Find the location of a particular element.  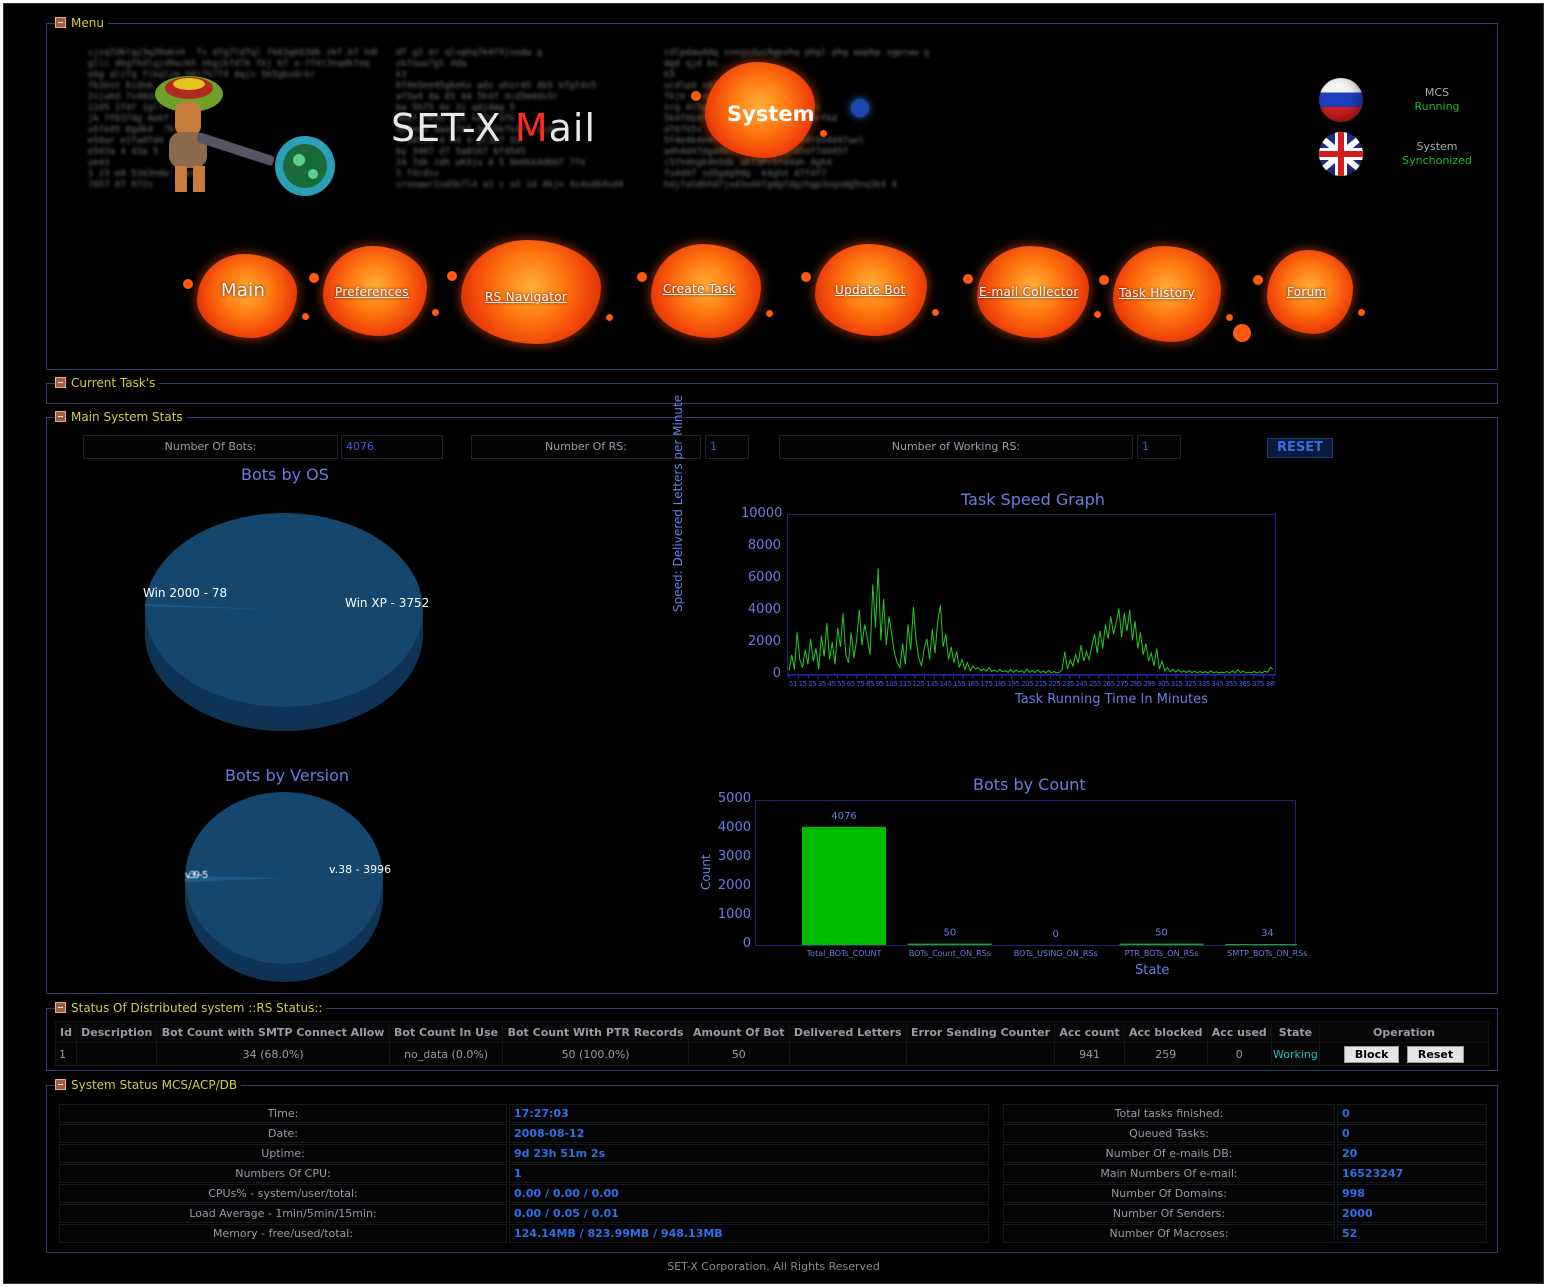

nav-forum: Forum is located at coordinates (1307, 292).